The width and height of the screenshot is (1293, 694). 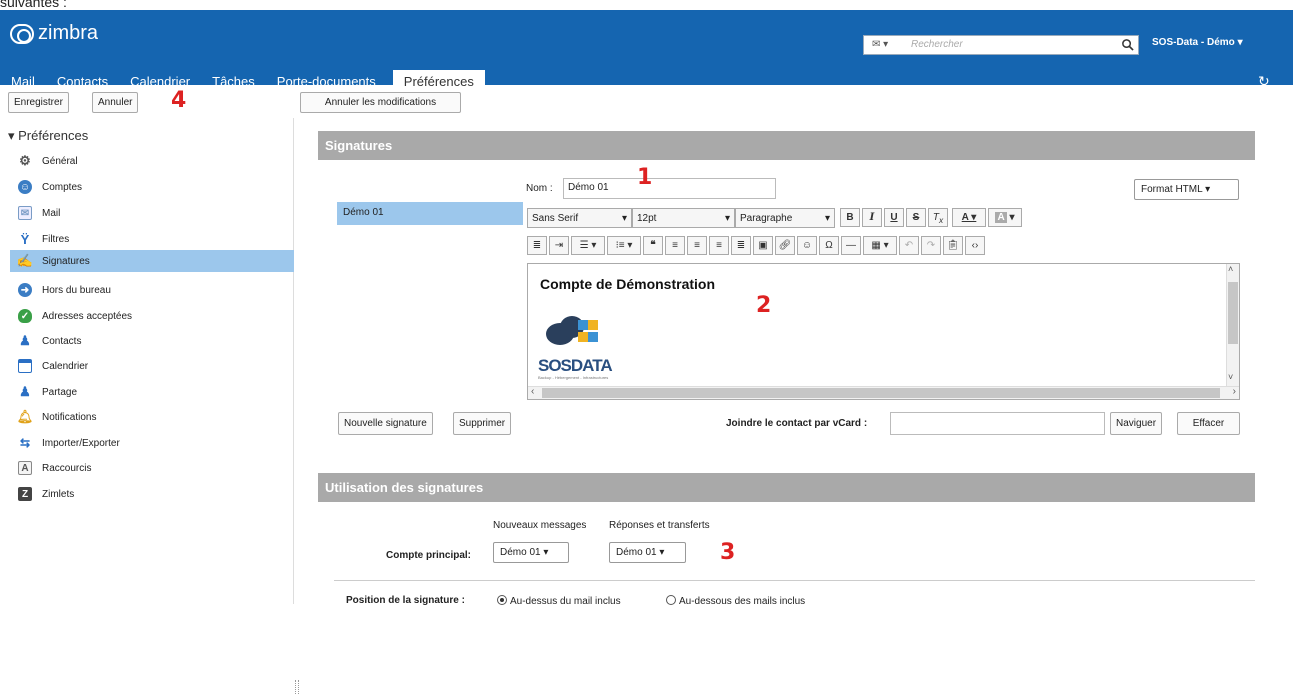 What do you see at coordinates (786, 487) in the screenshot?
I see `signature-usage-section-header: Utilisation des signatures` at bounding box center [786, 487].